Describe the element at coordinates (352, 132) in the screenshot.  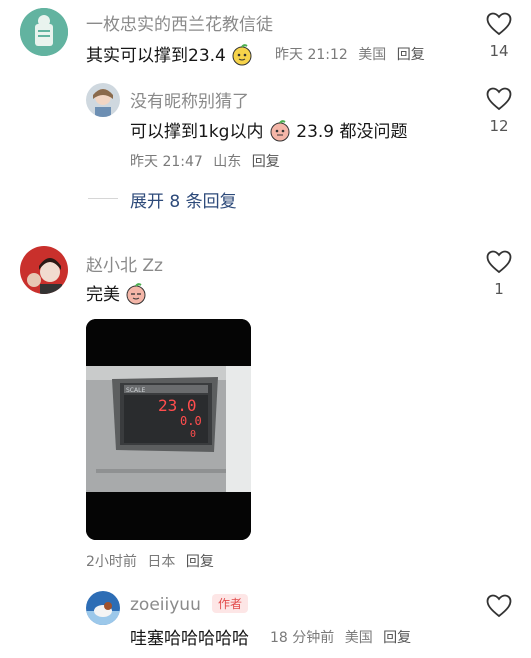
I see `comment-text-after: 23.9 都没问题` at that location.